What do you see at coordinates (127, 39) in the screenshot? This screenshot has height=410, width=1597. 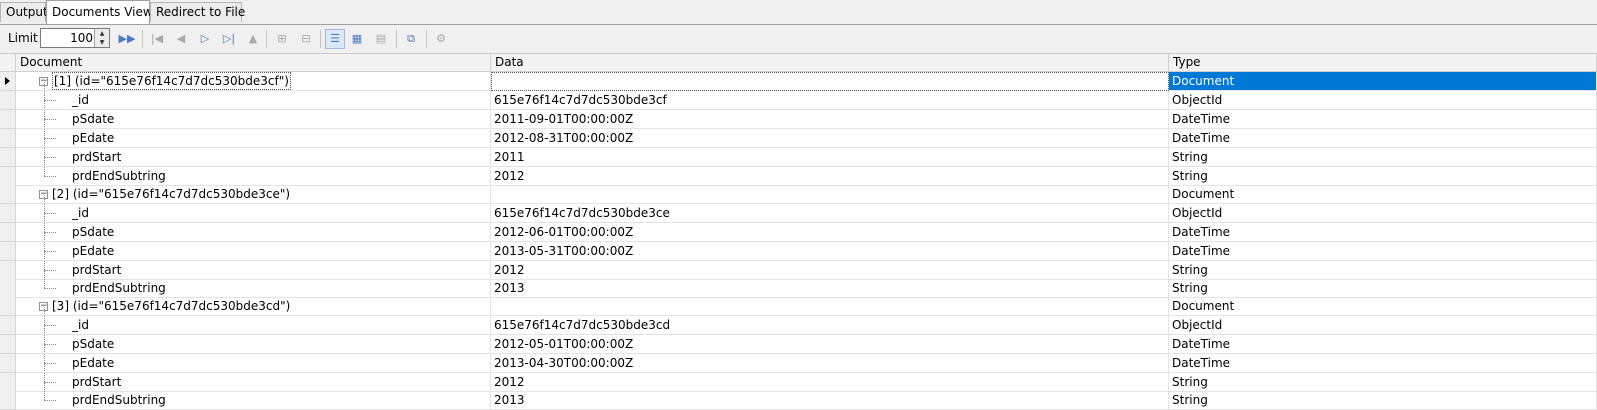 I see `fetch-next-icon: ▶▶` at bounding box center [127, 39].